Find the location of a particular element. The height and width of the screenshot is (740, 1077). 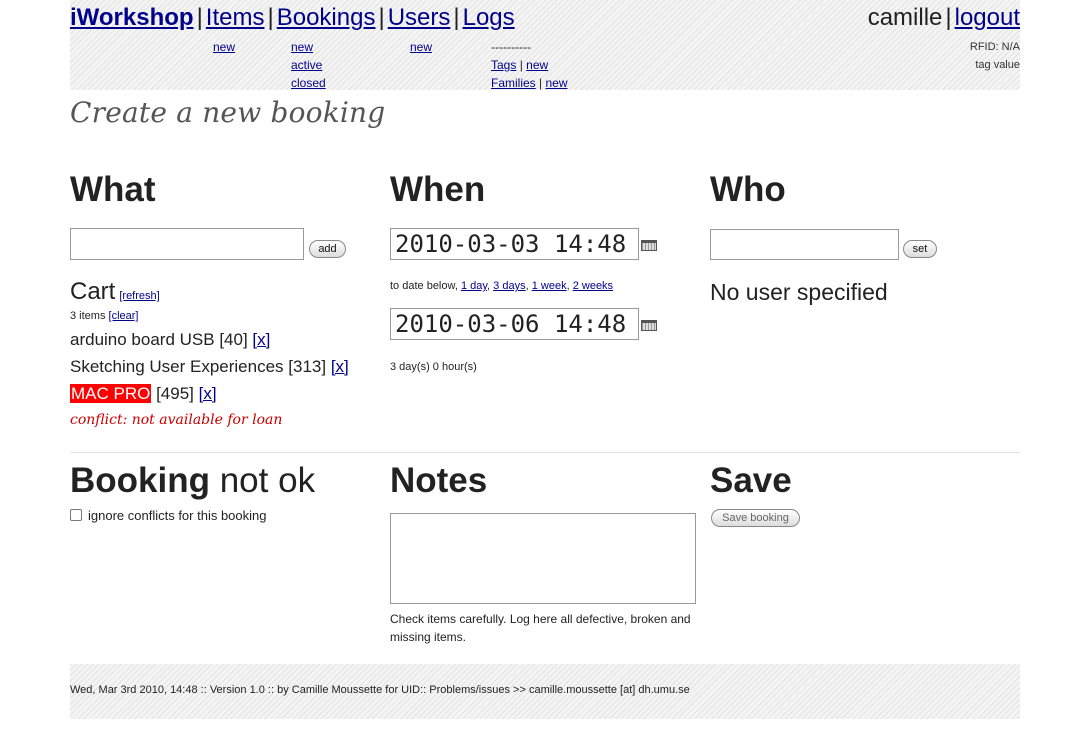

cart-item: arduino board USB [40] [x] is located at coordinates (170, 340).